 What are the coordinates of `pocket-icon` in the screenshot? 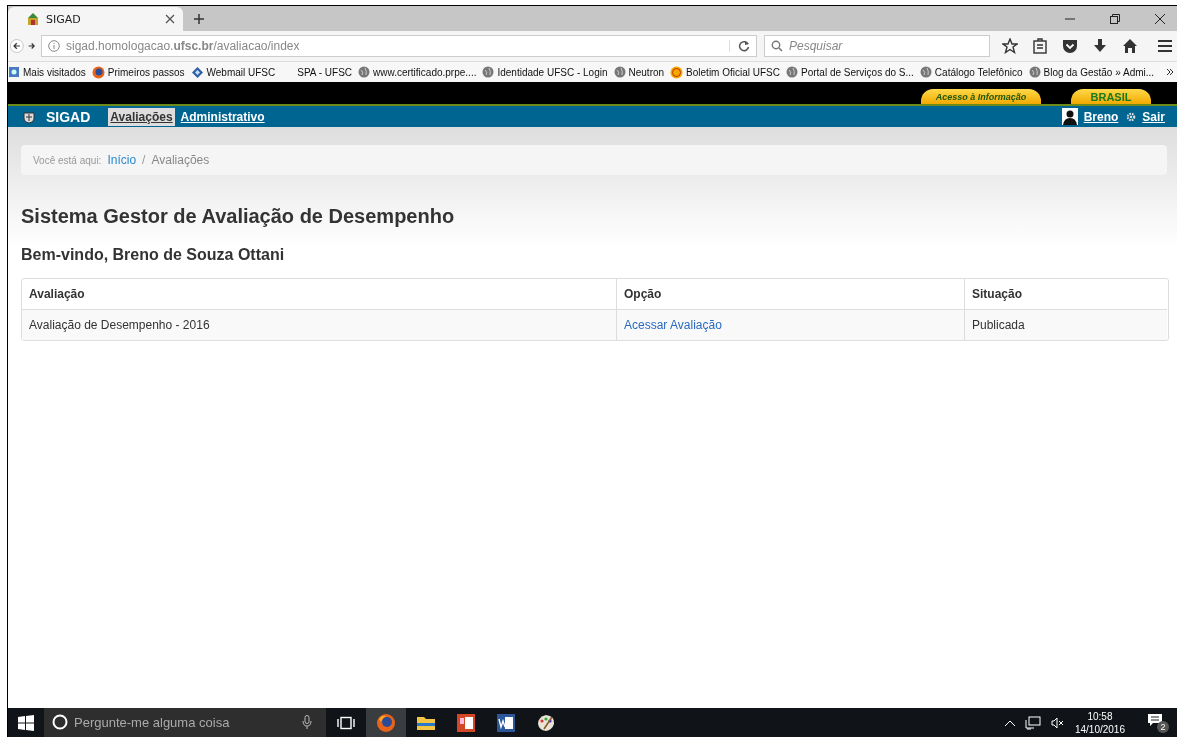 It's located at (1070, 46).